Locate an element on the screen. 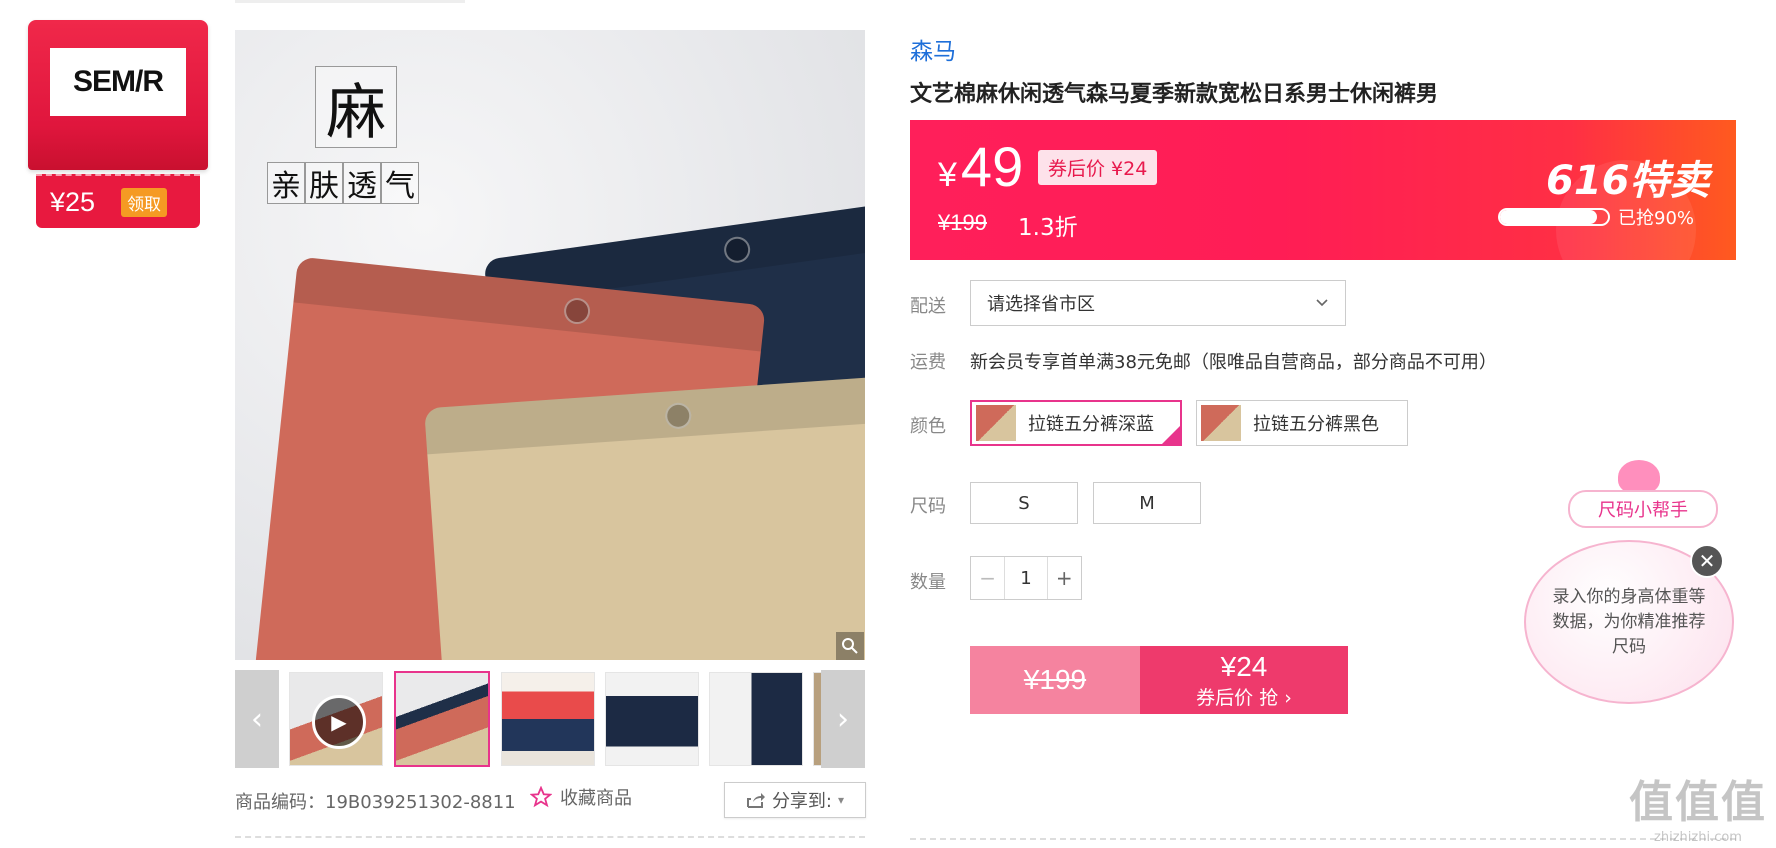 Image resolution: width=1776 pixels, height=848 pixels. quantity-value: 1 is located at coordinates (1025, 578).